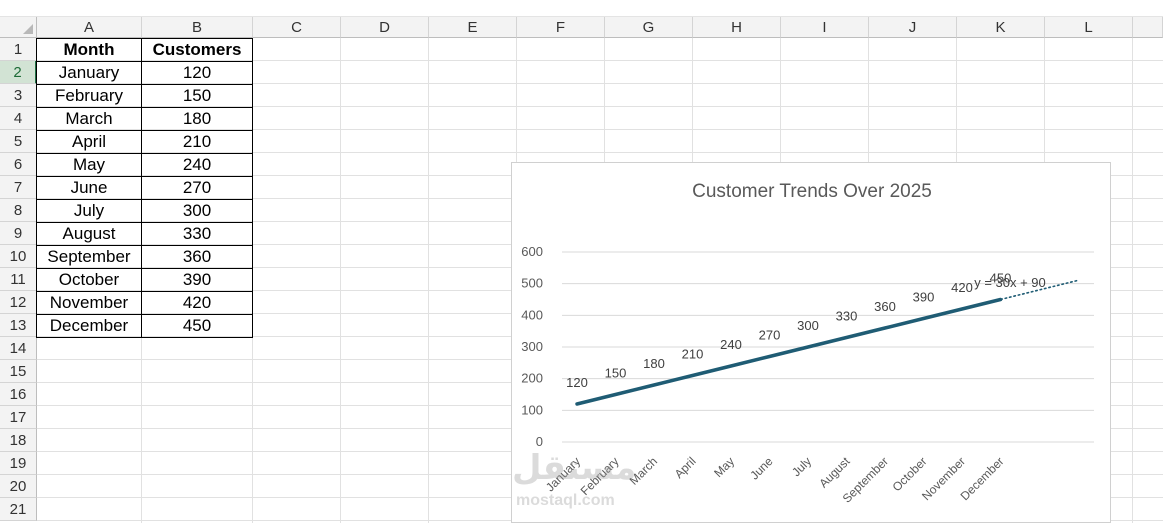 This screenshot has height=524, width=1163. I want to click on y-tick-label: 400, so click(532, 314).